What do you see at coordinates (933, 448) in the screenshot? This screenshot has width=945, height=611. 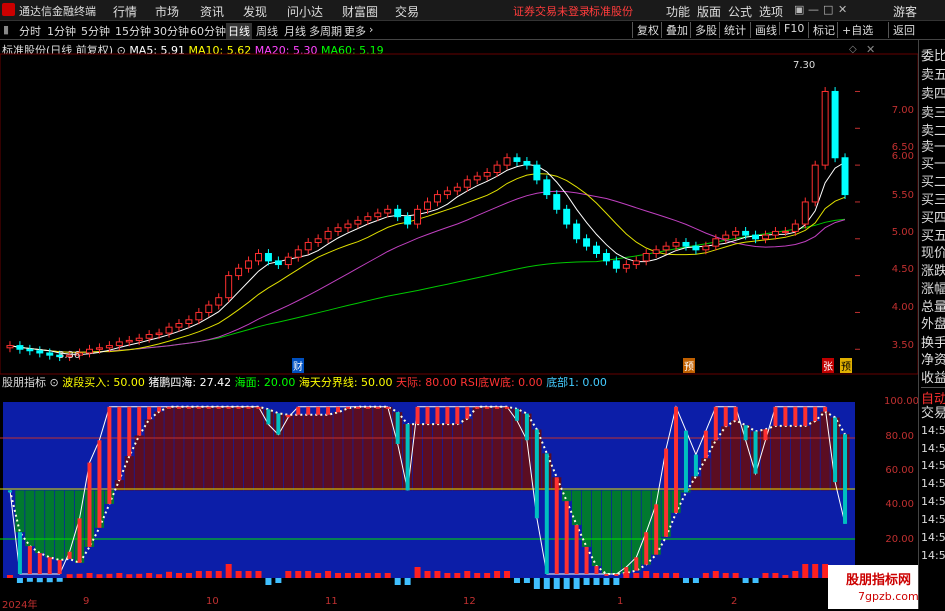 I see `rp-time-2: 14:56` at bounding box center [933, 448].